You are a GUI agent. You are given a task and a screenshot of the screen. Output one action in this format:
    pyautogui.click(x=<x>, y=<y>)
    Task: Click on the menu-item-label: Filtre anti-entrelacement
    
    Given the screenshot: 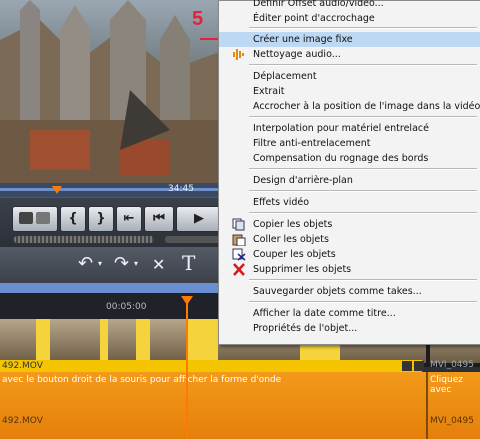 What is the action you would take?
    pyautogui.click(x=312, y=143)
    